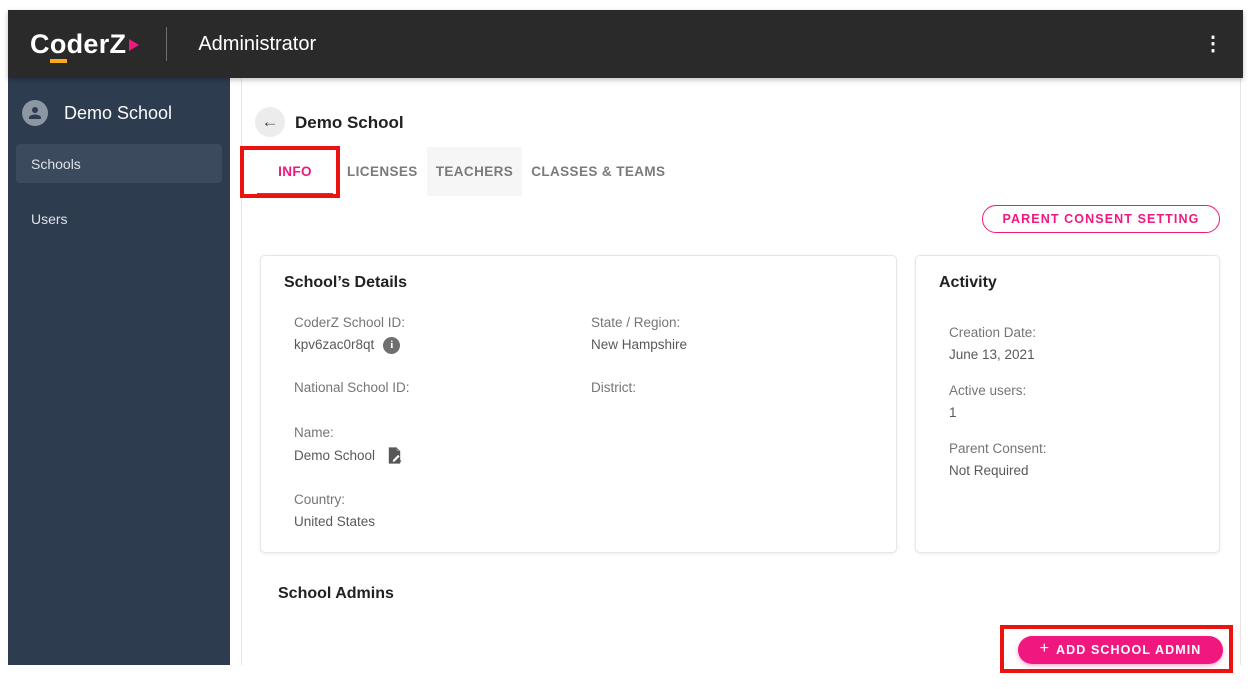 This screenshot has width=1251, height=689. I want to click on field-creation-date: Creation Date: June 13, 2021, so click(993, 343).